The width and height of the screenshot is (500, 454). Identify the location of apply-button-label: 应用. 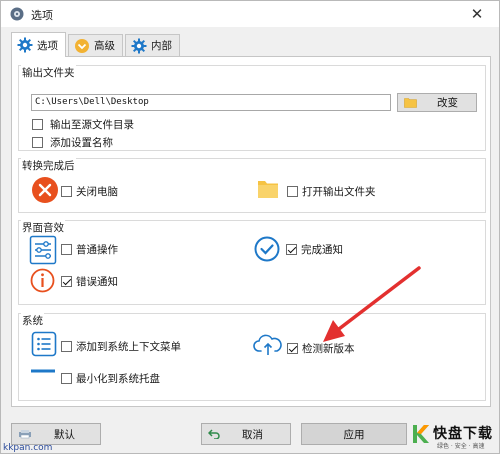
(354, 434).